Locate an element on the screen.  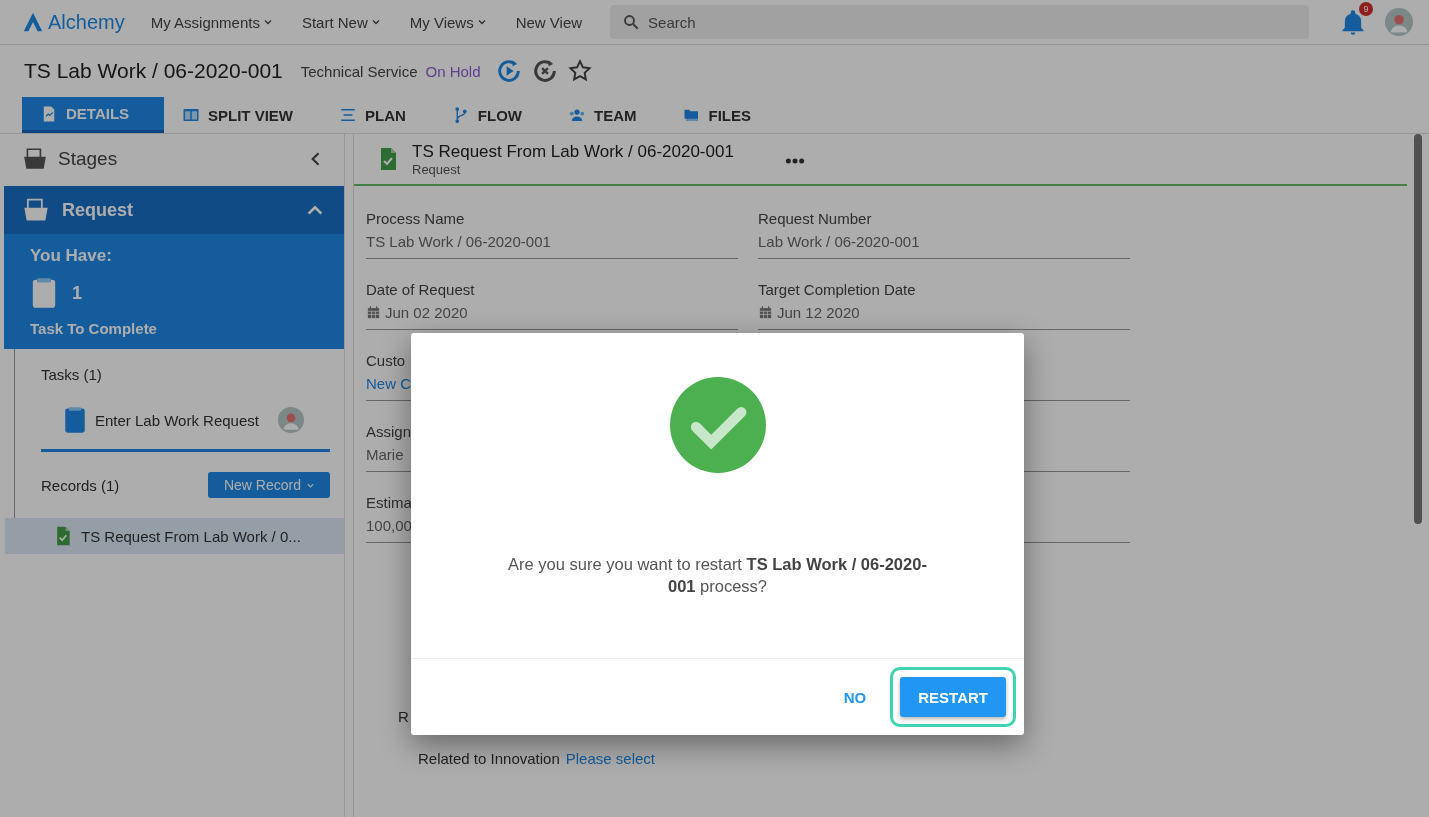
tab: PLAN is located at coordinates (377, 115).